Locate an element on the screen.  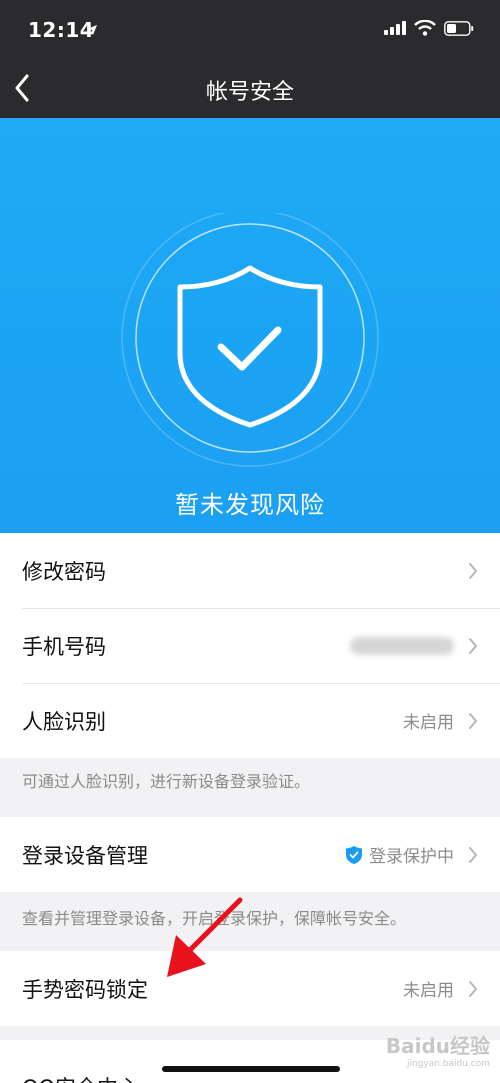
row-label: 登录设备管理 is located at coordinates (85, 855).